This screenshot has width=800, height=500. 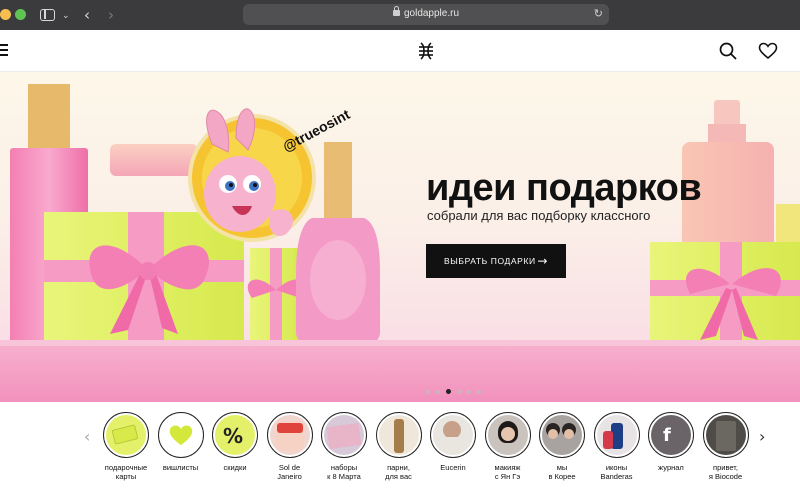 I want to click on story-ring: f, so click(x=671, y=435).